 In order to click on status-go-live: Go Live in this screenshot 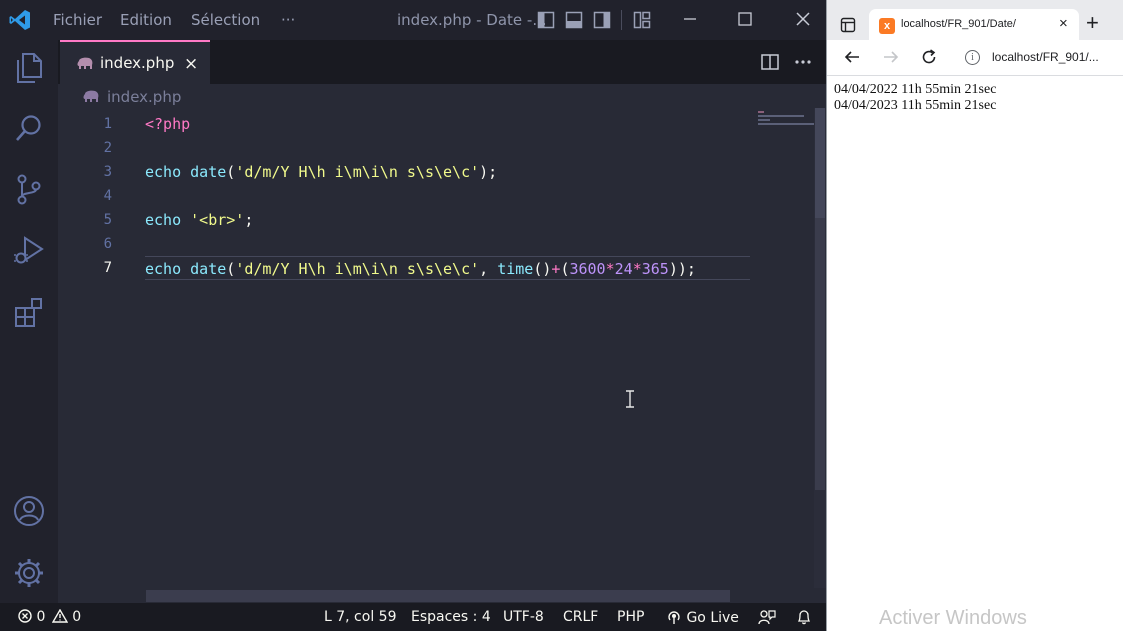, I will do `click(702, 617)`.